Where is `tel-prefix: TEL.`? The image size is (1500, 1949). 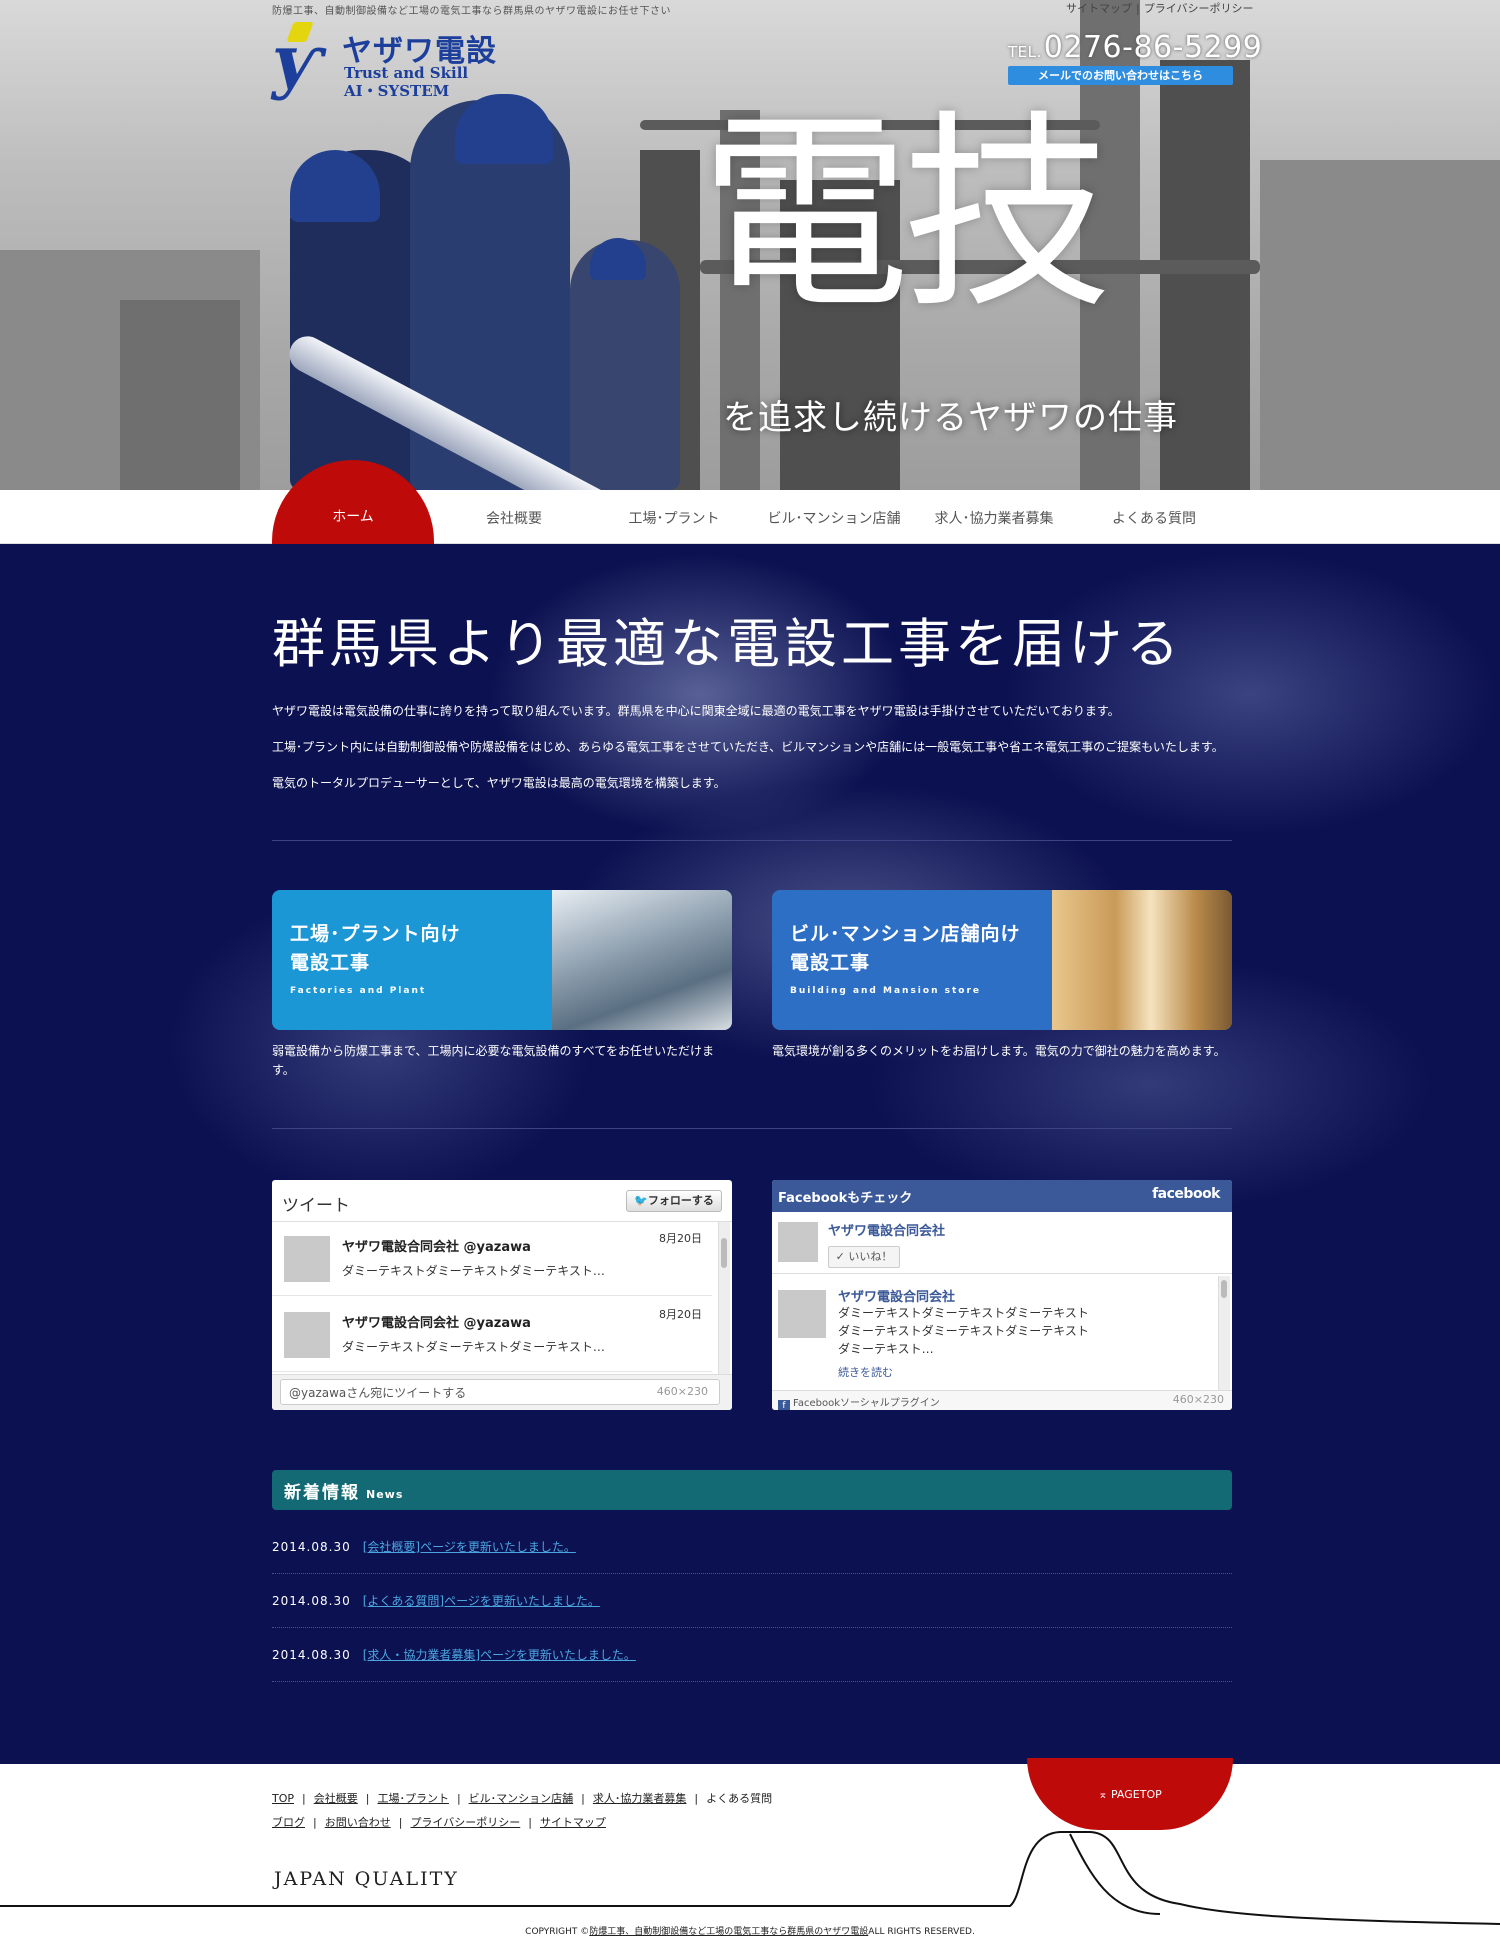
tel-prefix: TEL. is located at coordinates (1025, 52).